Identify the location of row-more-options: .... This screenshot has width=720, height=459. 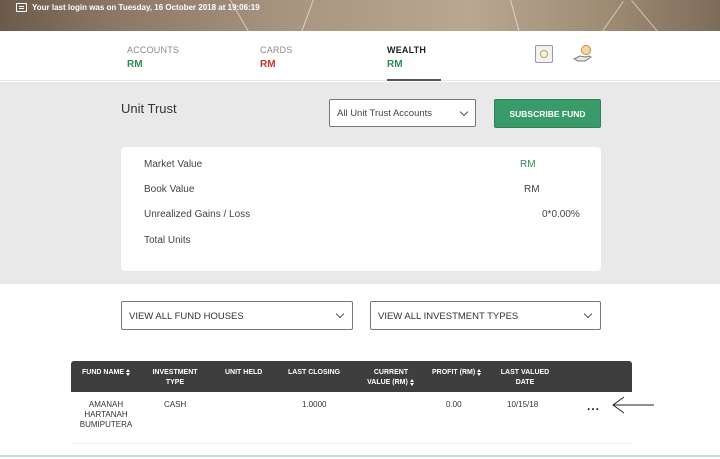
(593, 406).